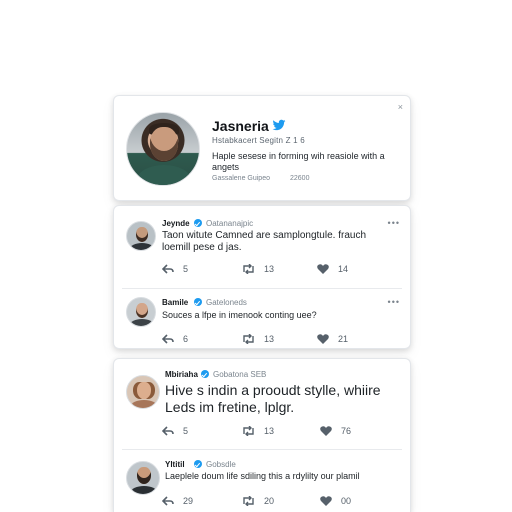 The height and width of the screenshot is (512, 512). I want to click on reply-button: 29, so click(177, 501).